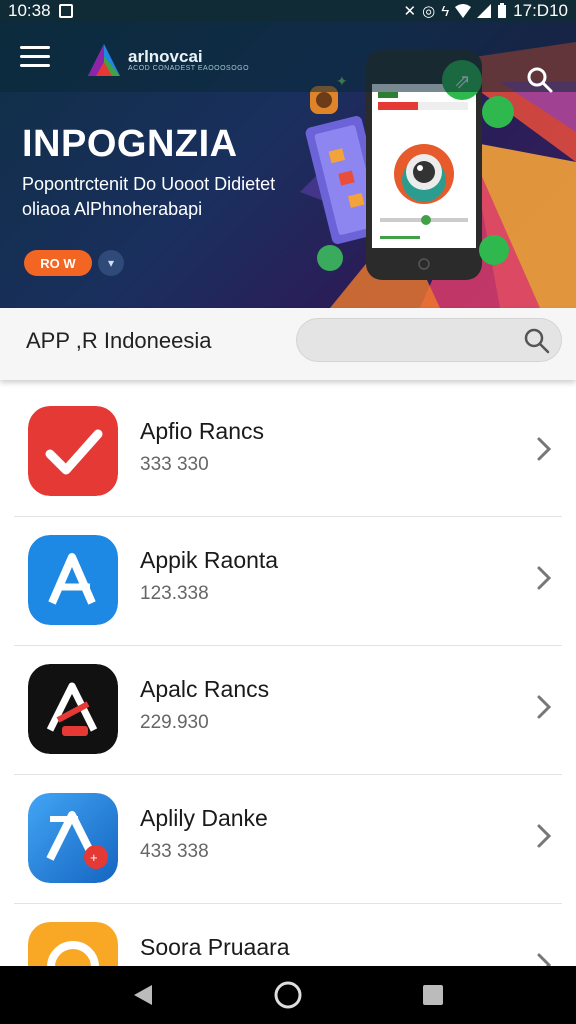  What do you see at coordinates (484, 11) in the screenshot?
I see `signal-icon` at bounding box center [484, 11].